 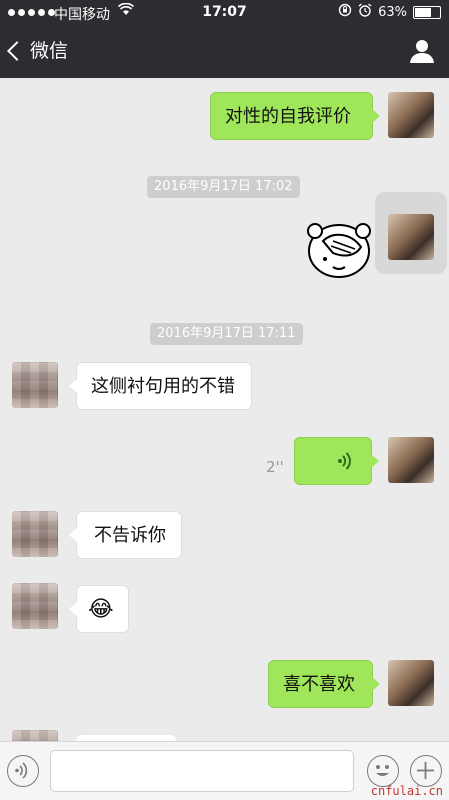 I want to click on status-bar: 中国移动 17:07 63%, so click(x=224, y=13).